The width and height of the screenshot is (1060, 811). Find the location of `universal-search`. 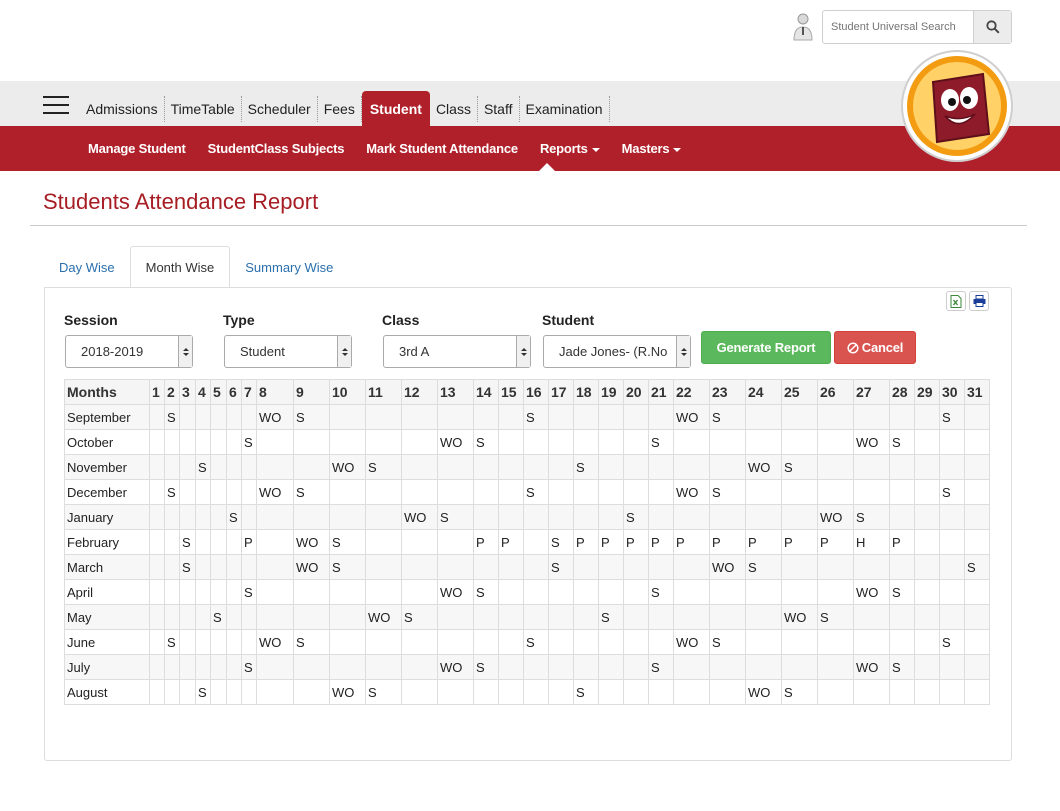

universal-search is located at coordinates (917, 27).